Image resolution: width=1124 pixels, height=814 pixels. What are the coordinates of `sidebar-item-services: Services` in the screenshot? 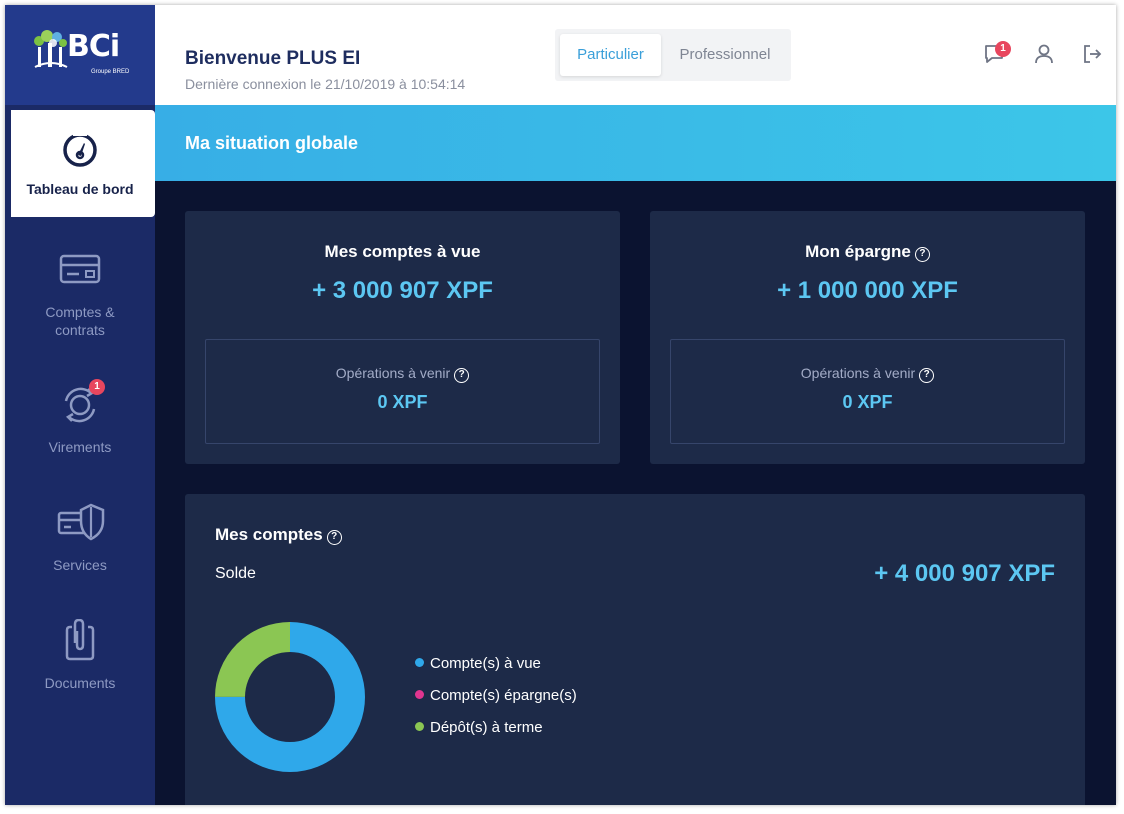 It's located at (80, 538).